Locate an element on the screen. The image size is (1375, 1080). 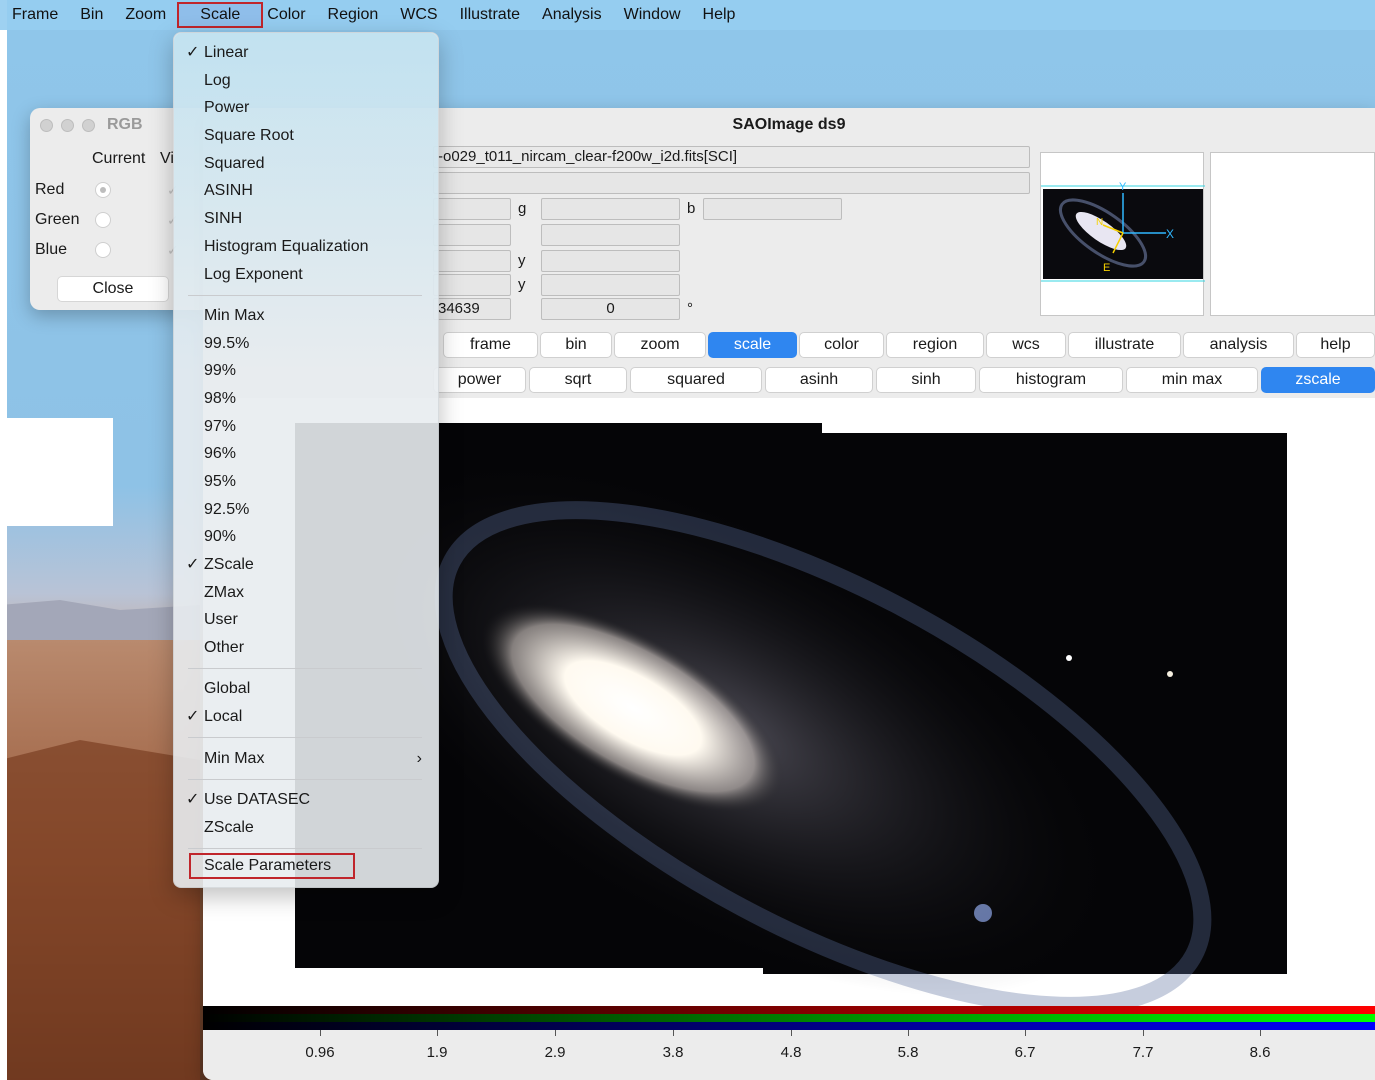
menu-item-99: 99% is located at coordinates (307, 371).